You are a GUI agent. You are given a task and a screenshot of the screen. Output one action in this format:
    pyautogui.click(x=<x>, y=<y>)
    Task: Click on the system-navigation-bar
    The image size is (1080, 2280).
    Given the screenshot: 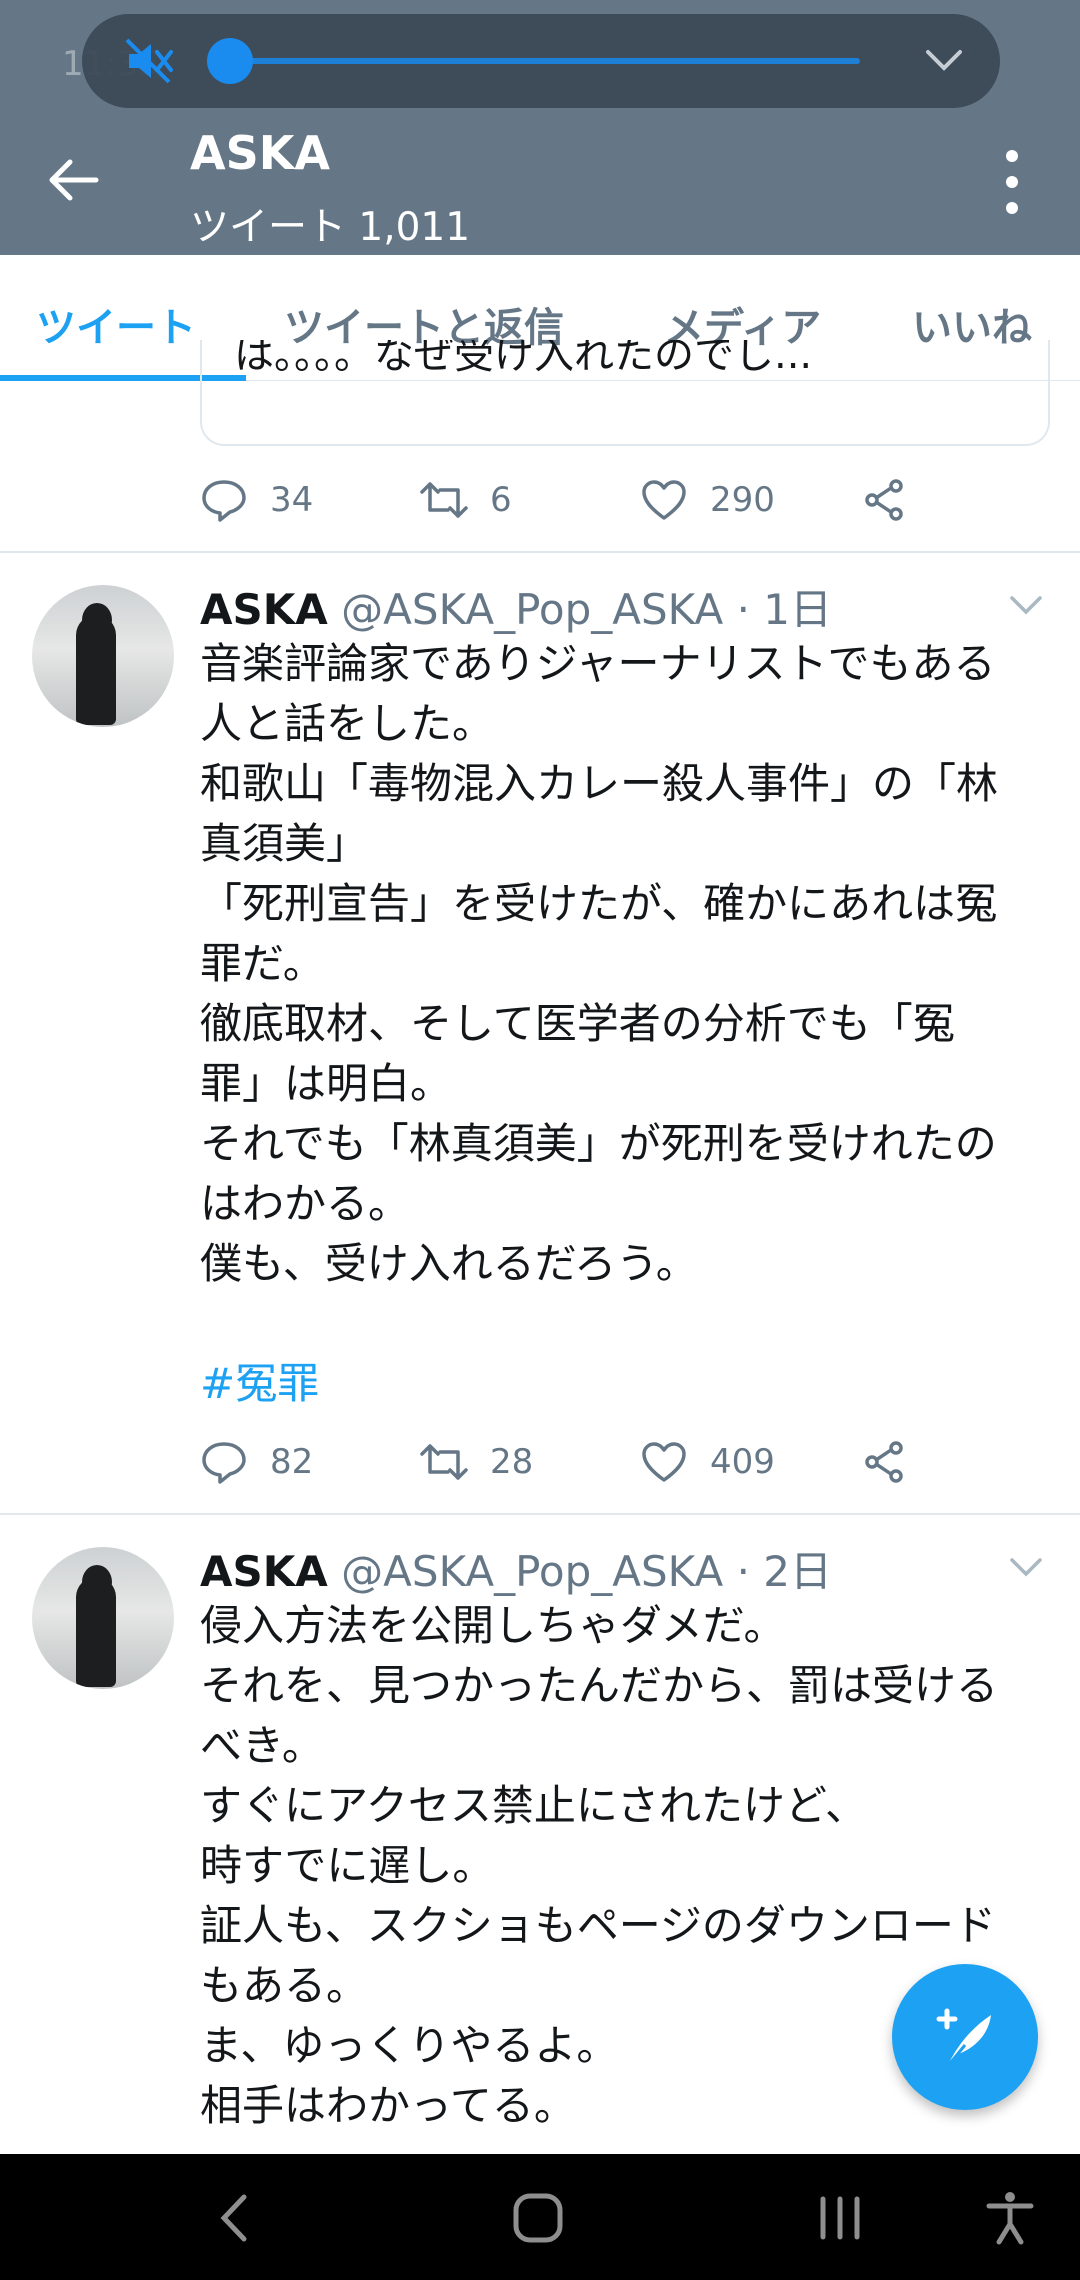 What is the action you would take?
    pyautogui.click(x=540, y=2217)
    